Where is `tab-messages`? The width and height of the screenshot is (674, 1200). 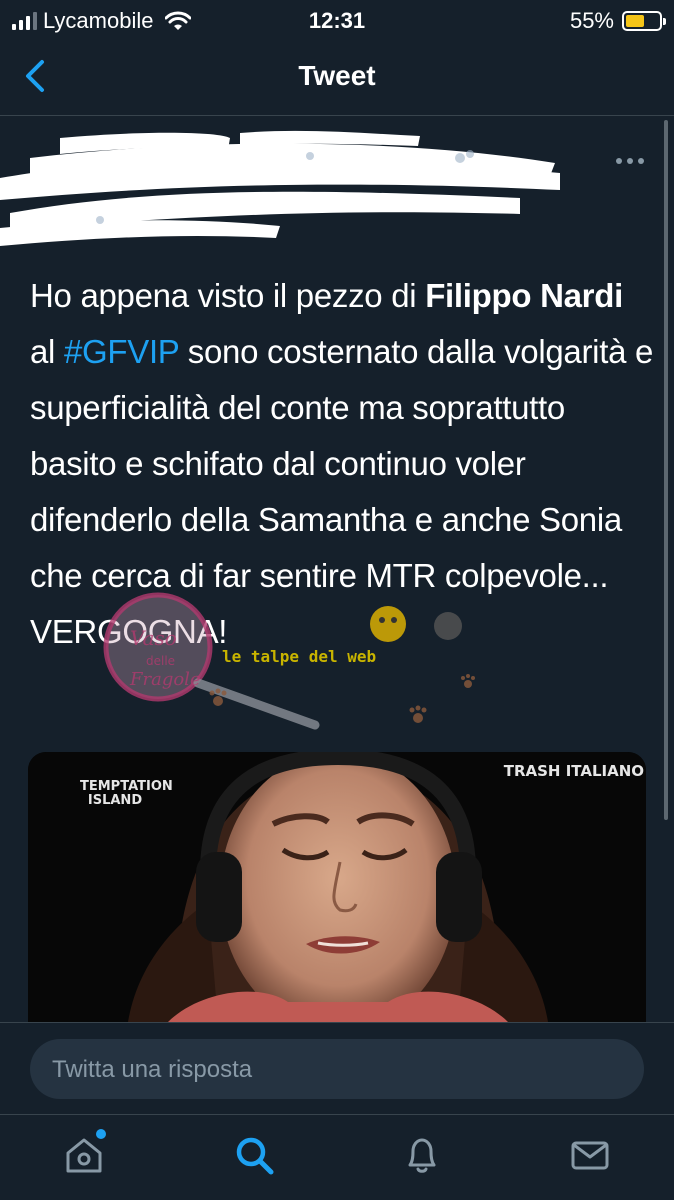 tab-messages is located at coordinates (590, 1155).